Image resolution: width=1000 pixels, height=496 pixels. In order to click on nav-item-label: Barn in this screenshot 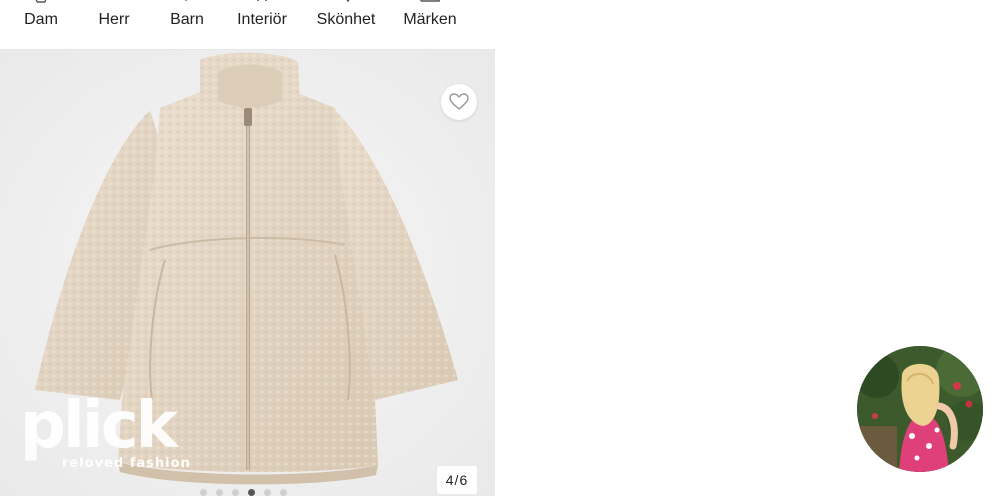, I will do `click(187, 19)`.